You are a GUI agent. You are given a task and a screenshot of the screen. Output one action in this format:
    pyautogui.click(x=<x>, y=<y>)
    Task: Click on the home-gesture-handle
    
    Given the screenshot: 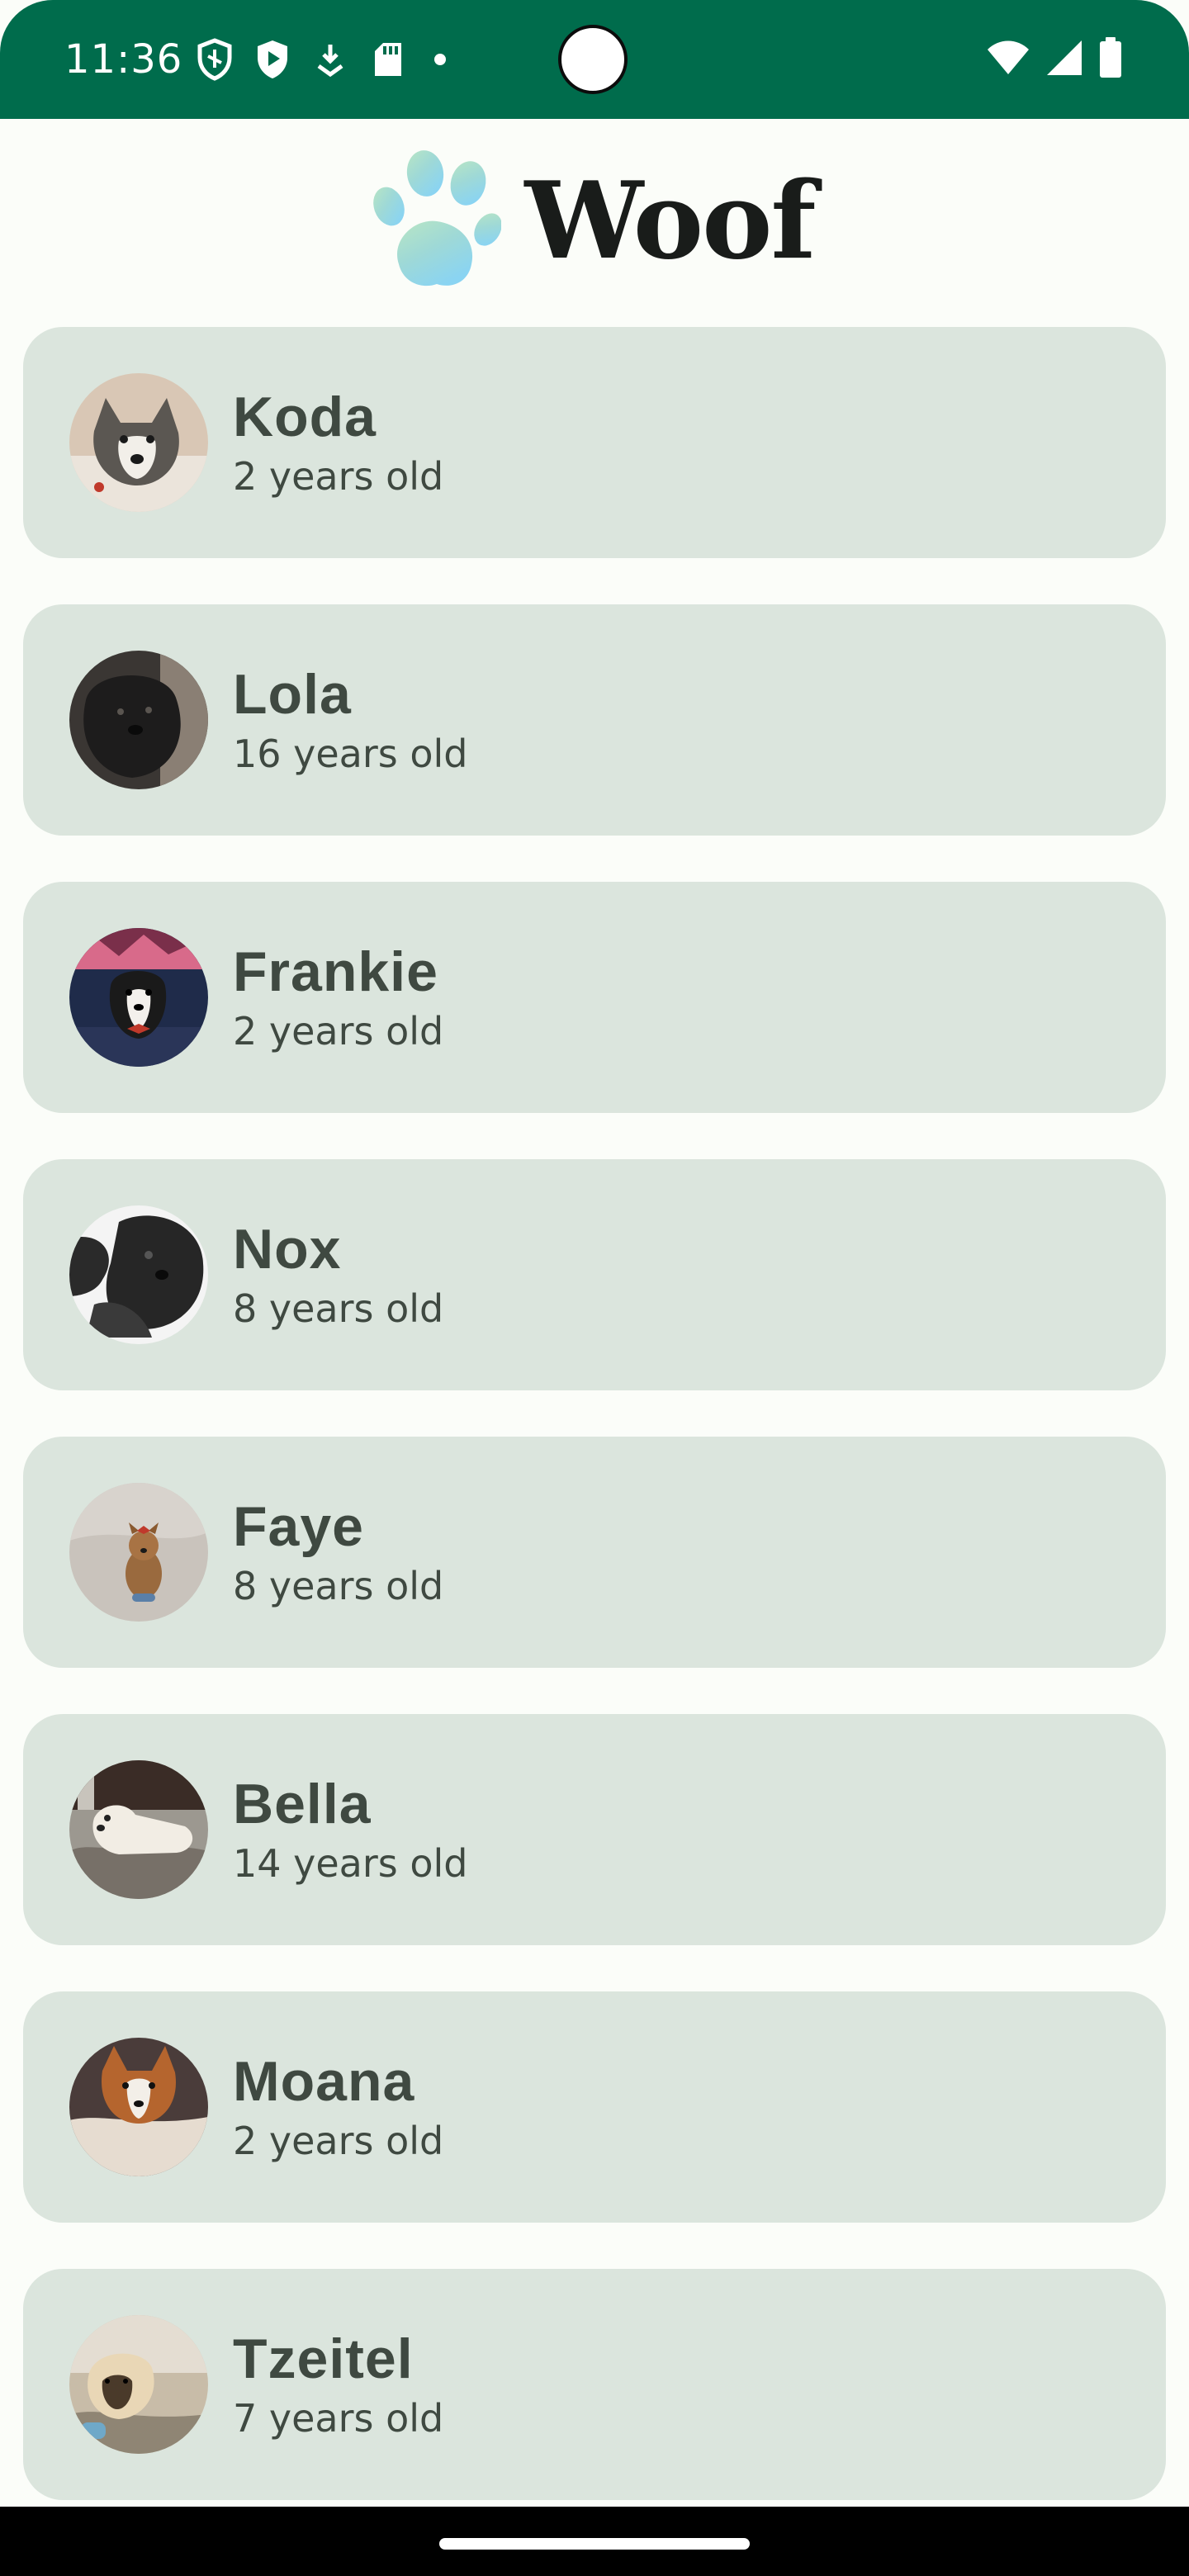 What is the action you would take?
    pyautogui.click(x=594, y=2544)
    